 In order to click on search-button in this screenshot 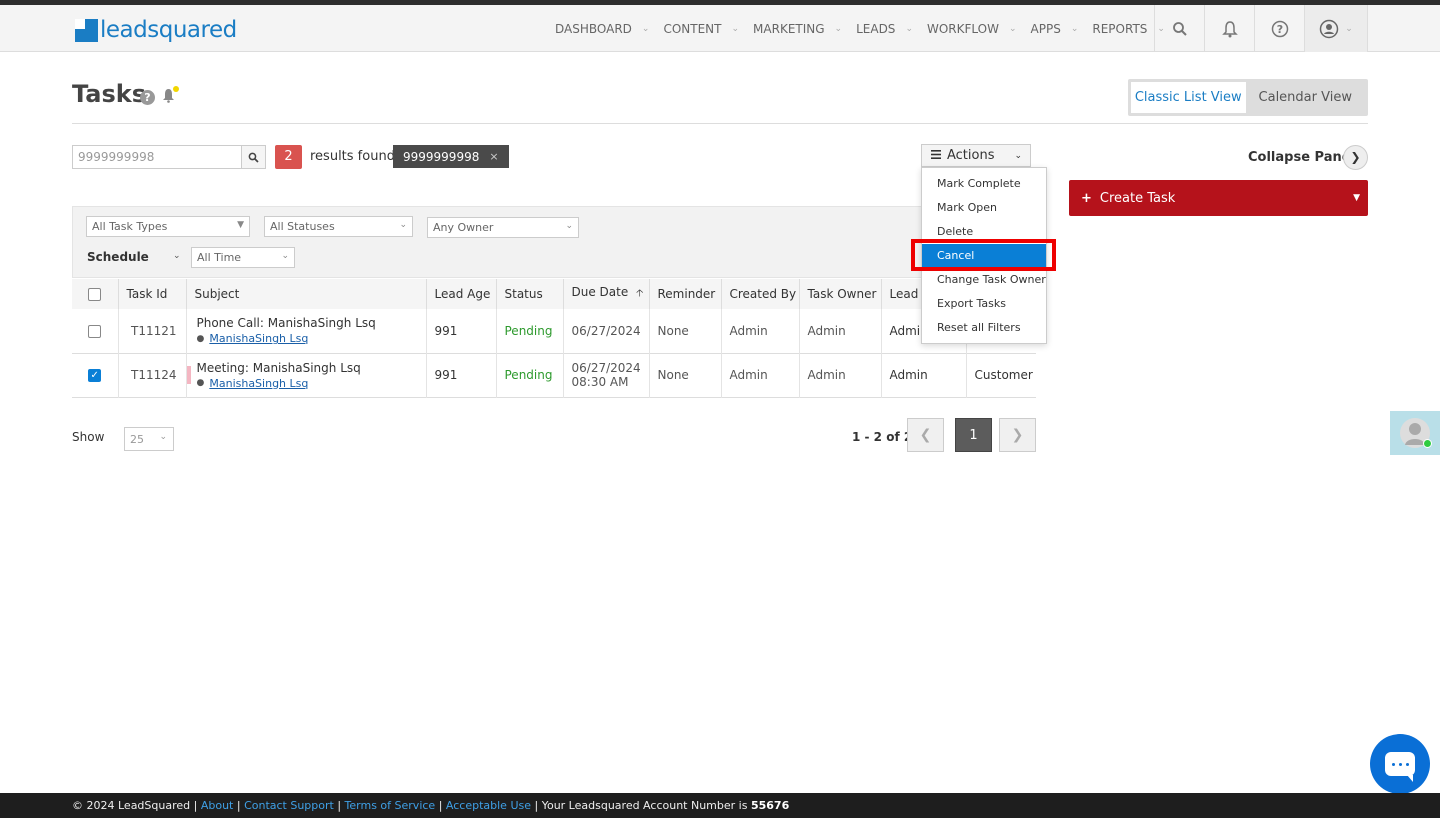, I will do `click(253, 157)`.